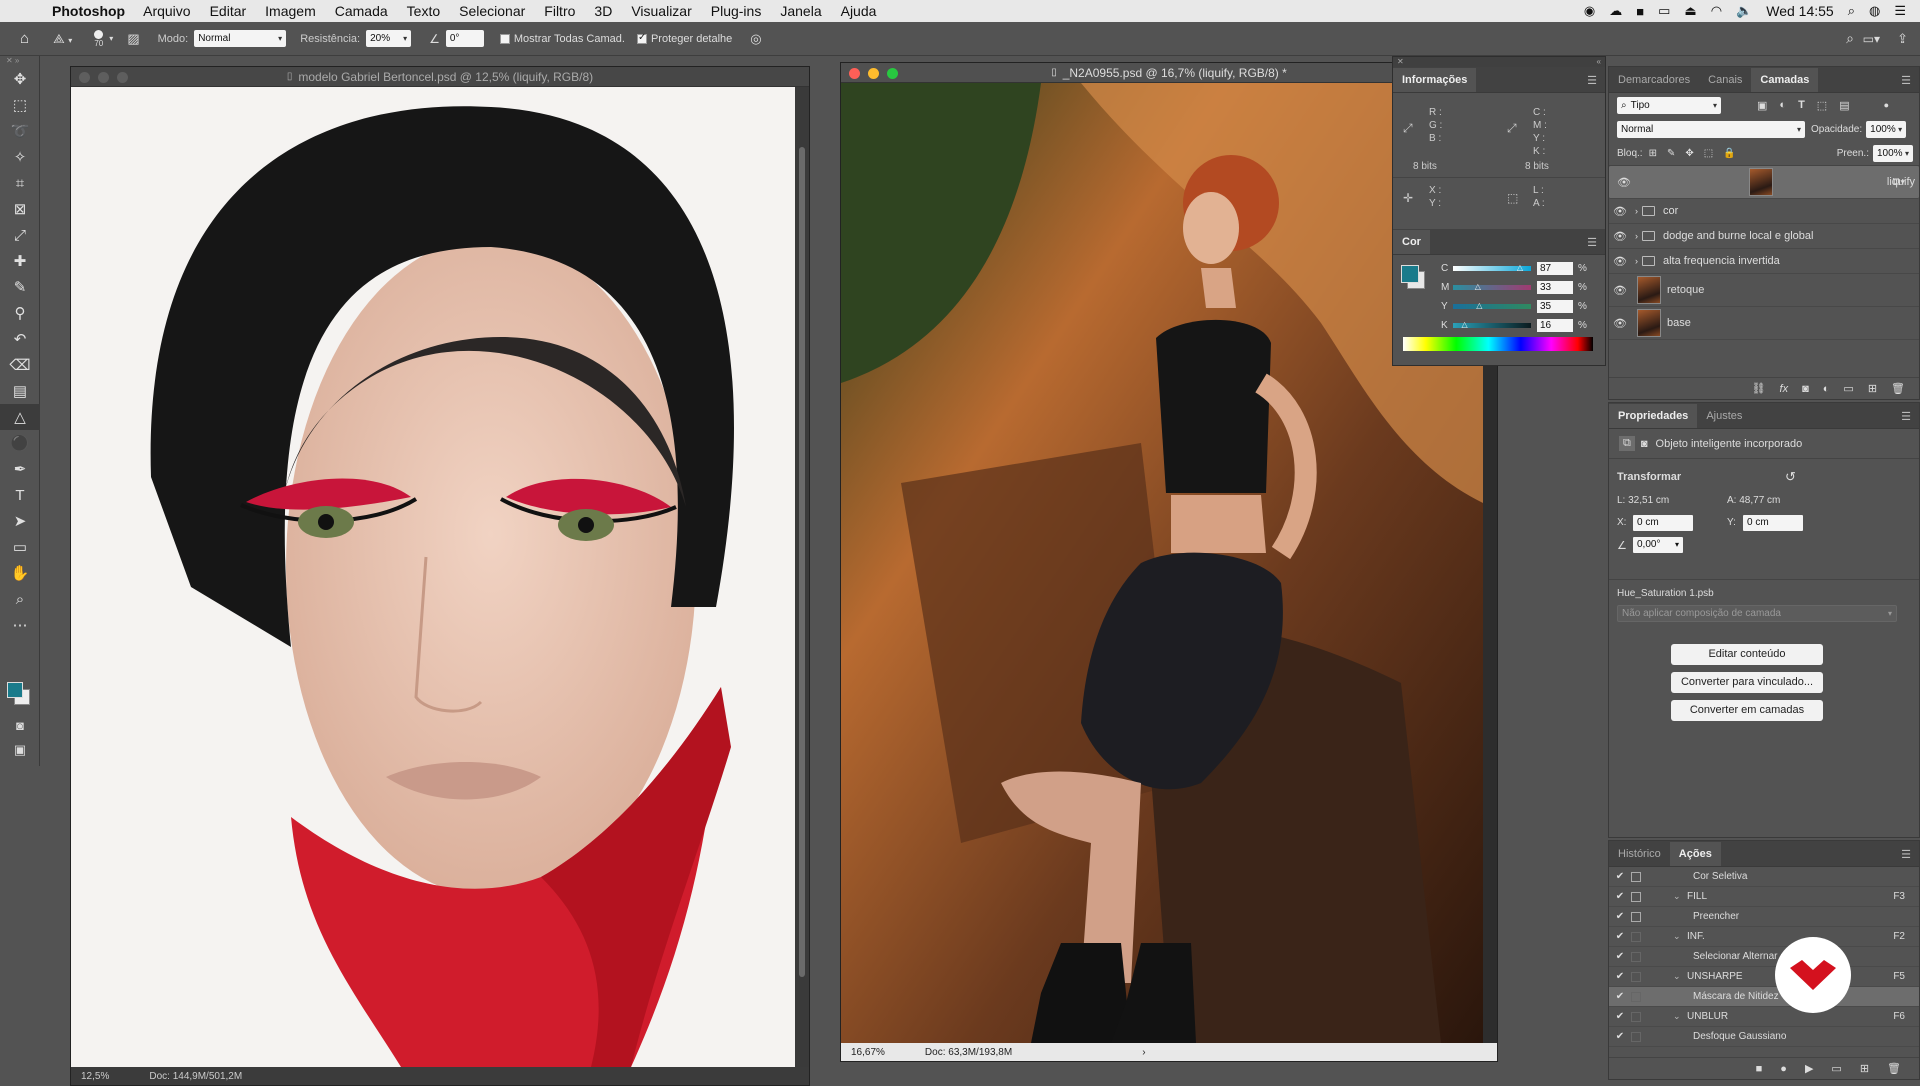 The width and height of the screenshot is (1920, 1086). I want to click on color-spectrum, so click(1498, 344).